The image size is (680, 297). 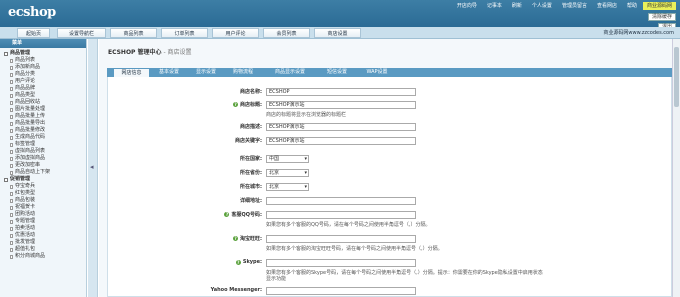 What do you see at coordinates (287, 173) in the screenshot?
I see `province-select: 北京` at bounding box center [287, 173].